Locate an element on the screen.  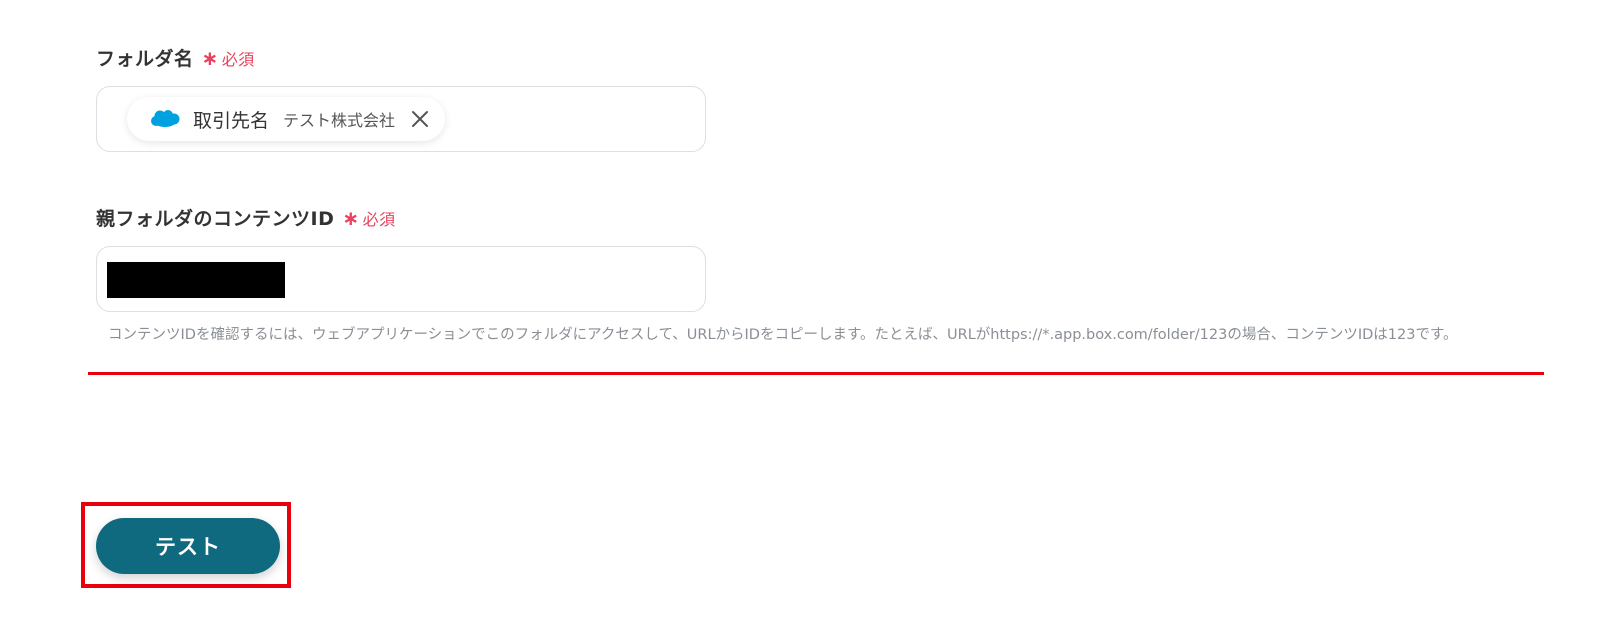
folder-name-label: フォルダ名 ∗ 必須 is located at coordinates (175, 57).